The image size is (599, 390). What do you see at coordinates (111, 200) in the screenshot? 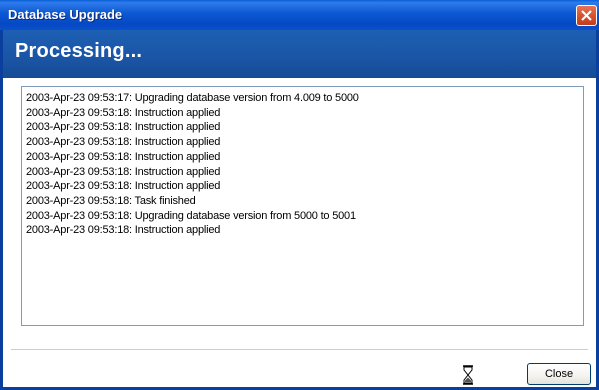
I see `log-line: 2003-Apr-23 09:53:18: Task finished` at bounding box center [111, 200].